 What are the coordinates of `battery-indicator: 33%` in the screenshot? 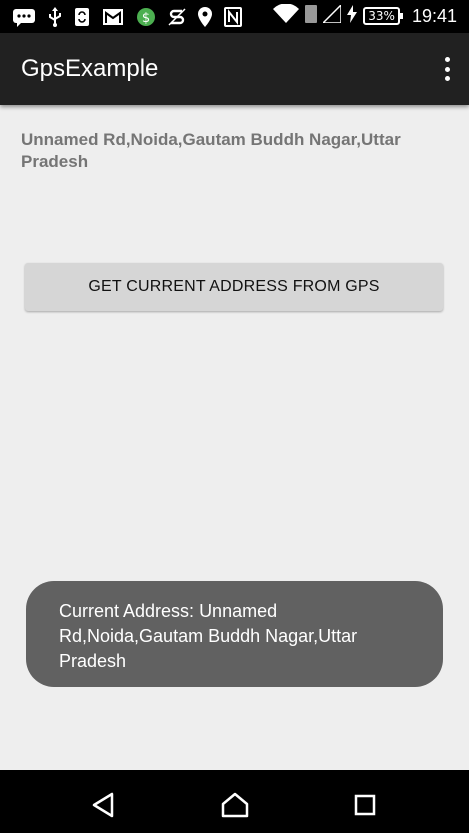 It's located at (383, 16).